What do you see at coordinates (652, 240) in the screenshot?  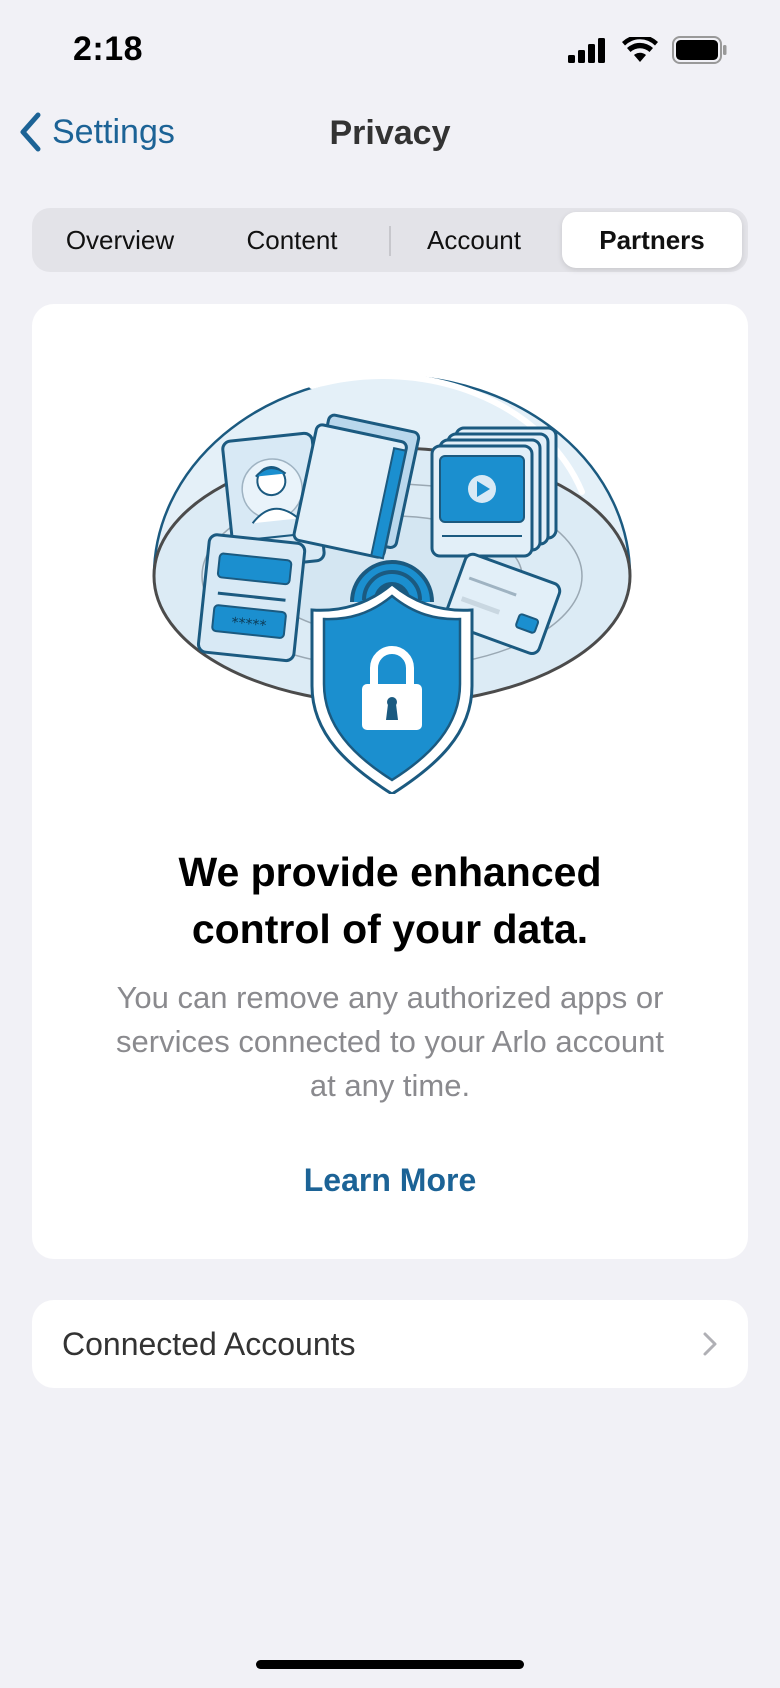 I see `tab-partners: Partners` at bounding box center [652, 240].